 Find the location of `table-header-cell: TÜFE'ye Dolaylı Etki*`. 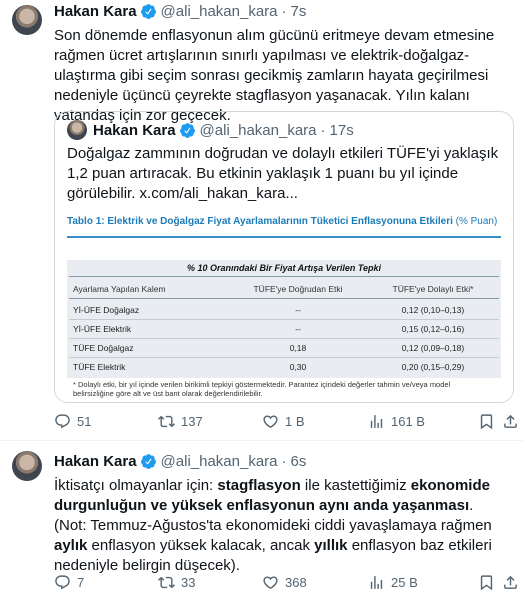

table-header-cell: TÜFE'ye Dolaylı Etki* is located at coordinates (433, 289).